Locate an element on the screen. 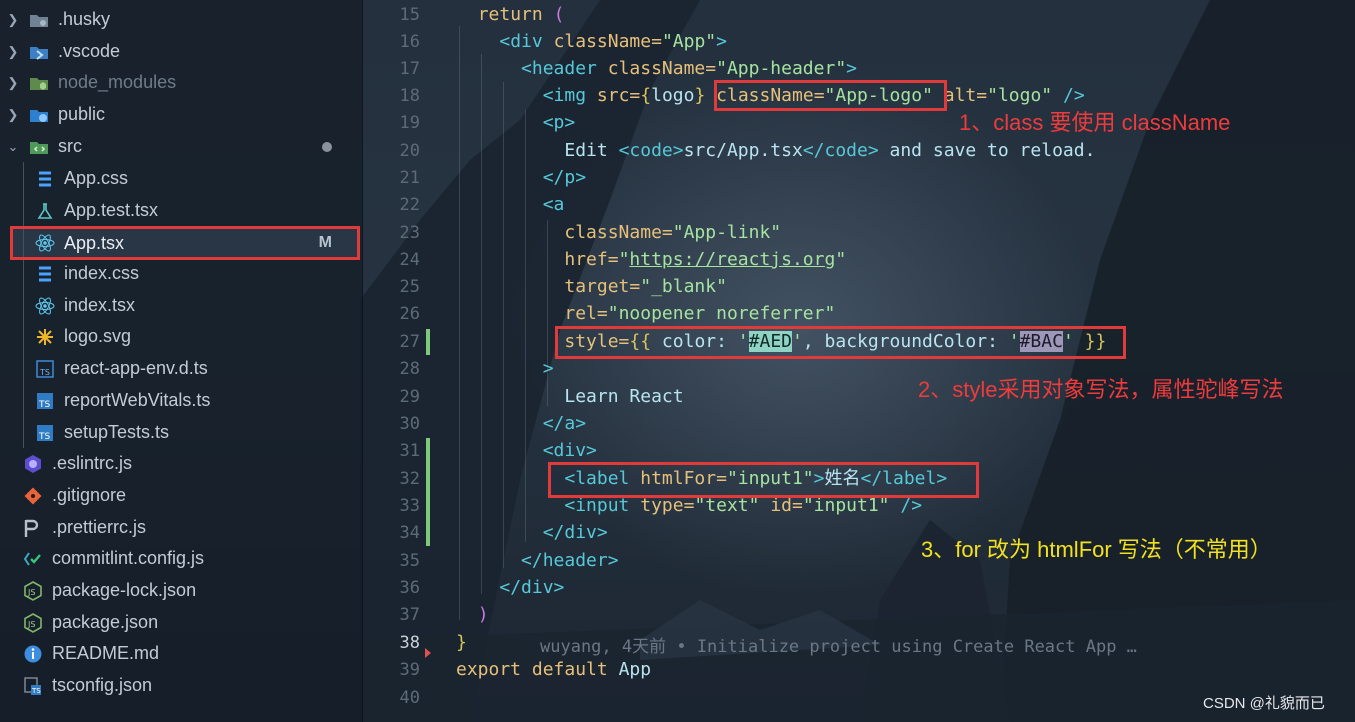 Image resolution: width=1355 pixels, height=722 pixels. tree-label: commitlint.config.js is located at coordinates (128, 558).